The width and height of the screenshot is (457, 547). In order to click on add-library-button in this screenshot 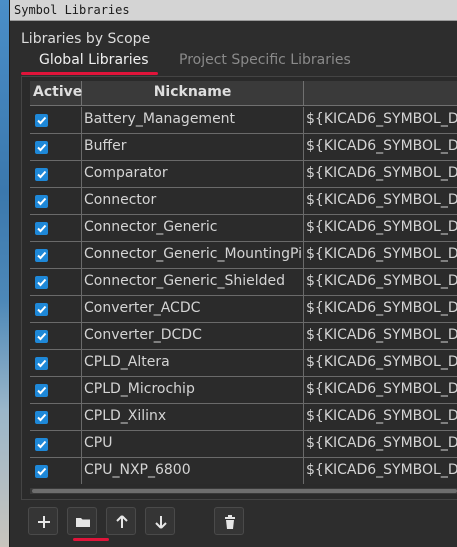, I will do `click(43, 521)`.